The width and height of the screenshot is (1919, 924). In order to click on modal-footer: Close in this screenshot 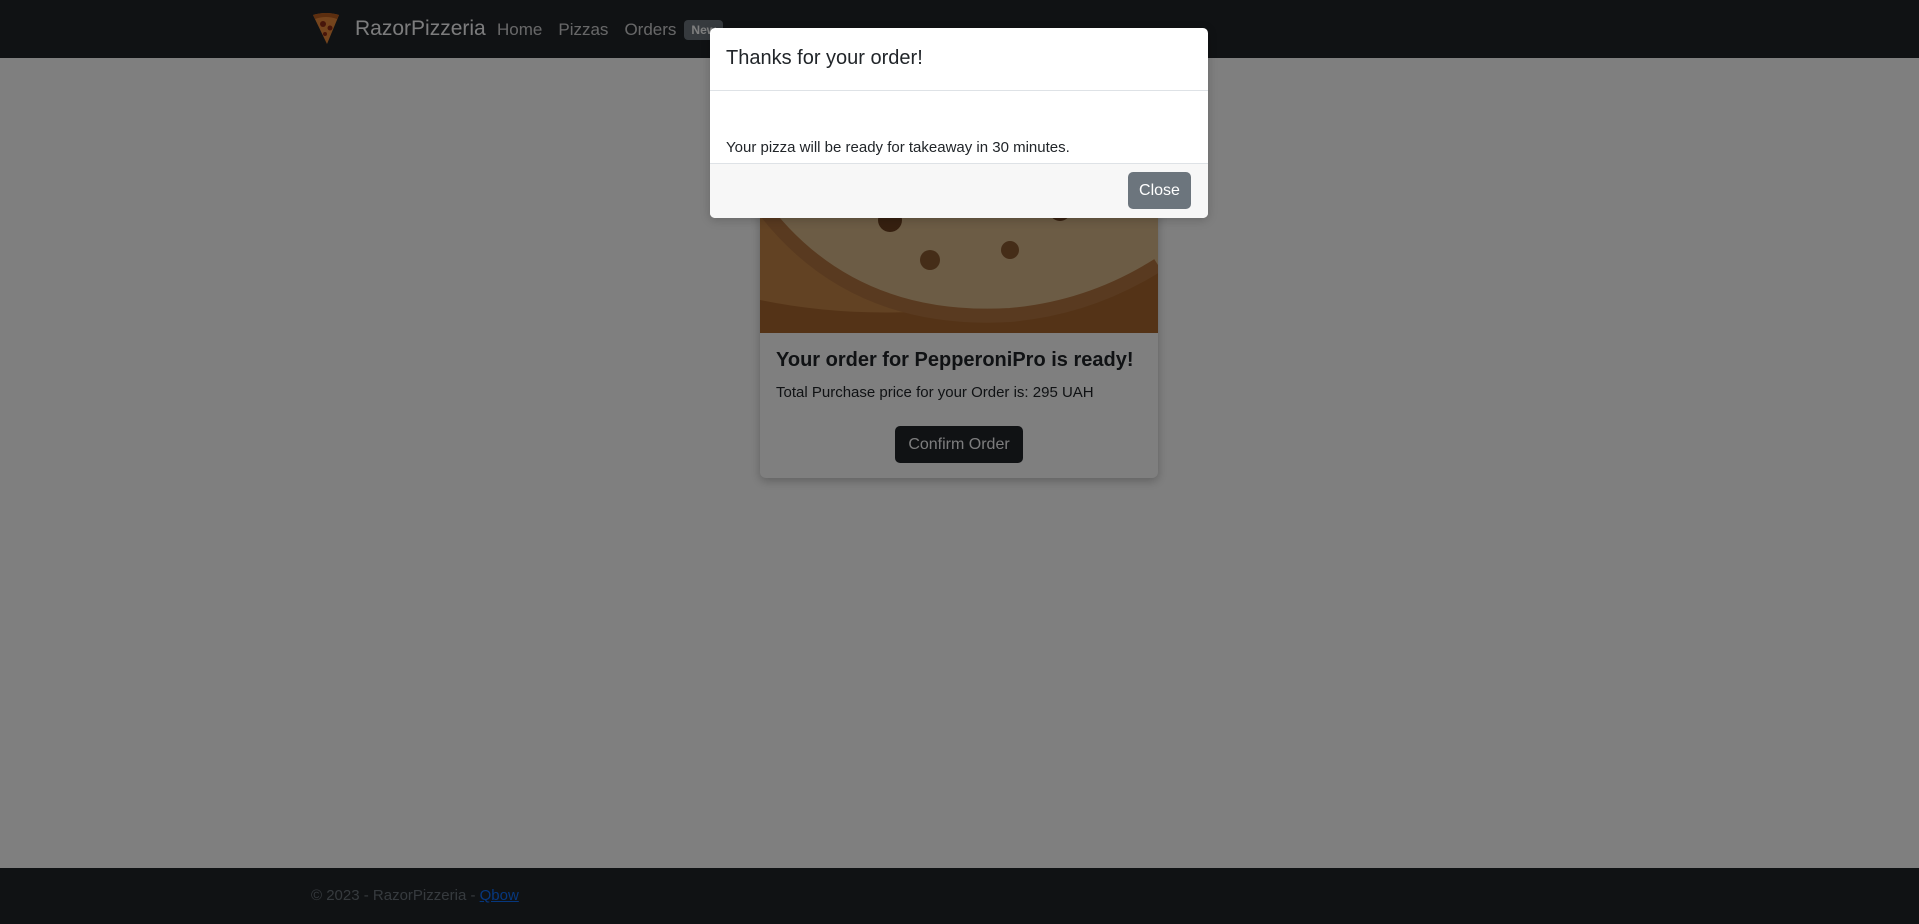, I will do `click(959, 190)`.